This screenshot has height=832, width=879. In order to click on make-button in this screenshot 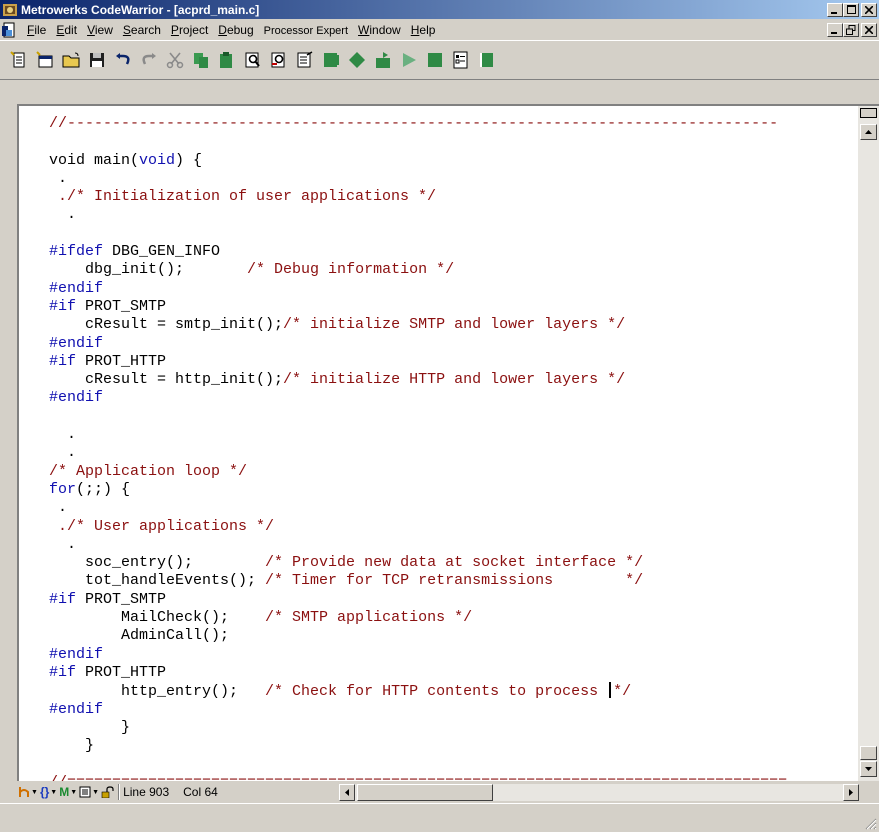, I will do `click(357, 60)`.